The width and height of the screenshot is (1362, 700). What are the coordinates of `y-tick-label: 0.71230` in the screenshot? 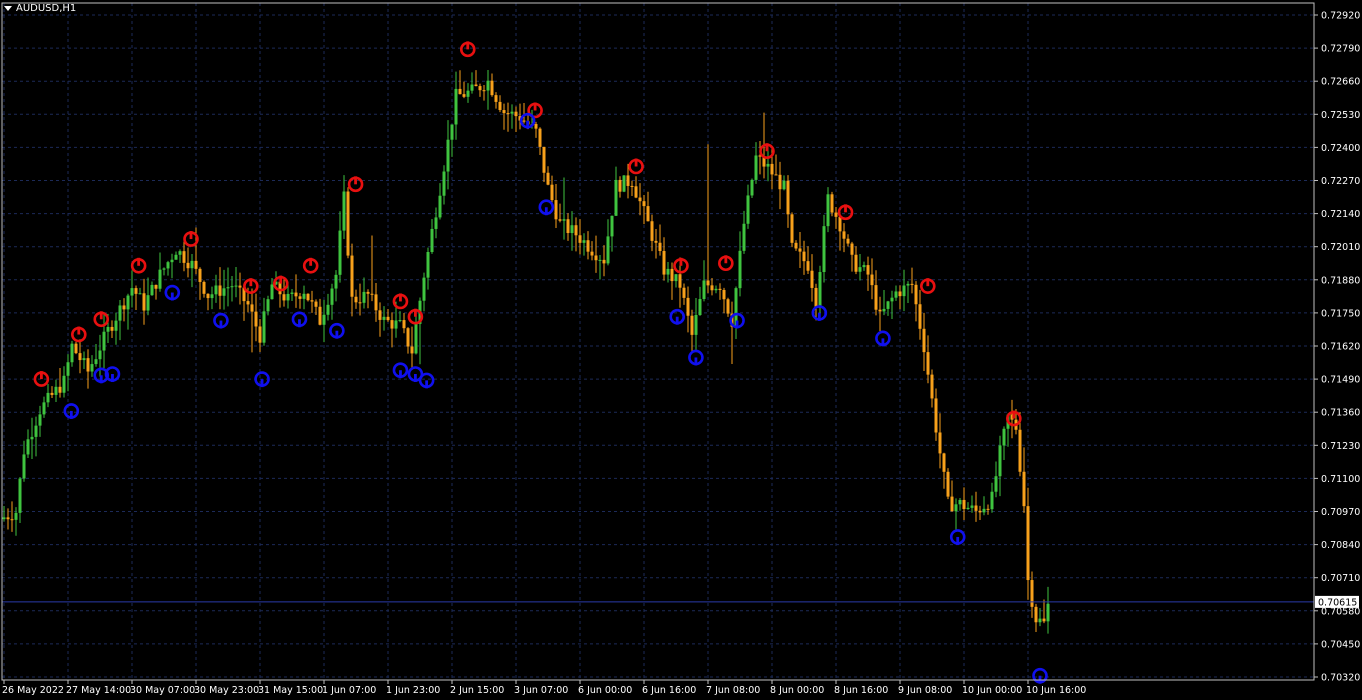 It's located at (1340, 446).